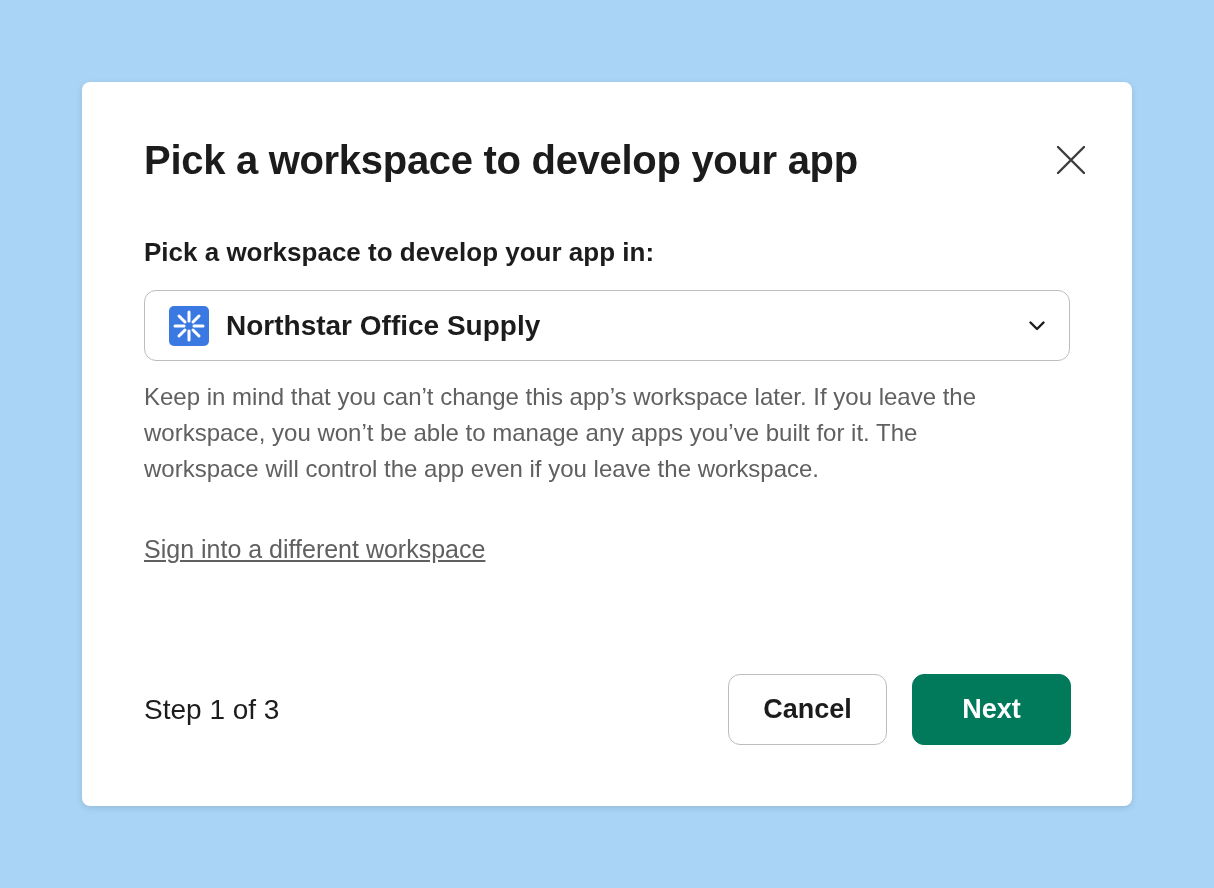 This screenshot has width=1214, height=888. I want to click on close-icon, so click(1071, 160).